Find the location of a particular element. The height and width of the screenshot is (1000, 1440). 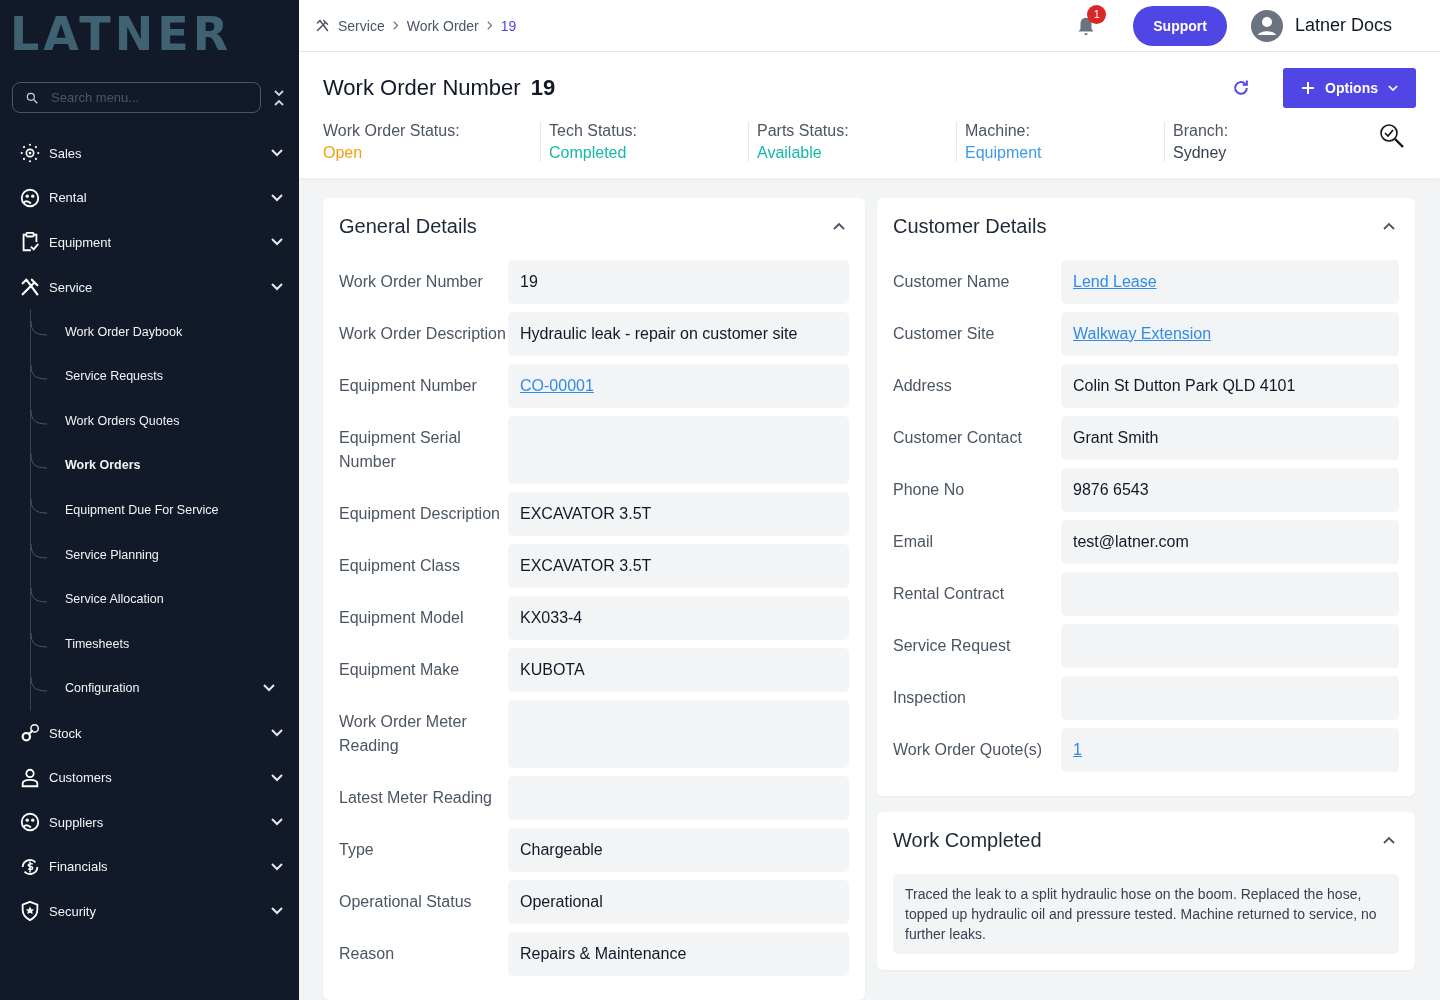

status-value: Completed is located at coordinates (588, 153).